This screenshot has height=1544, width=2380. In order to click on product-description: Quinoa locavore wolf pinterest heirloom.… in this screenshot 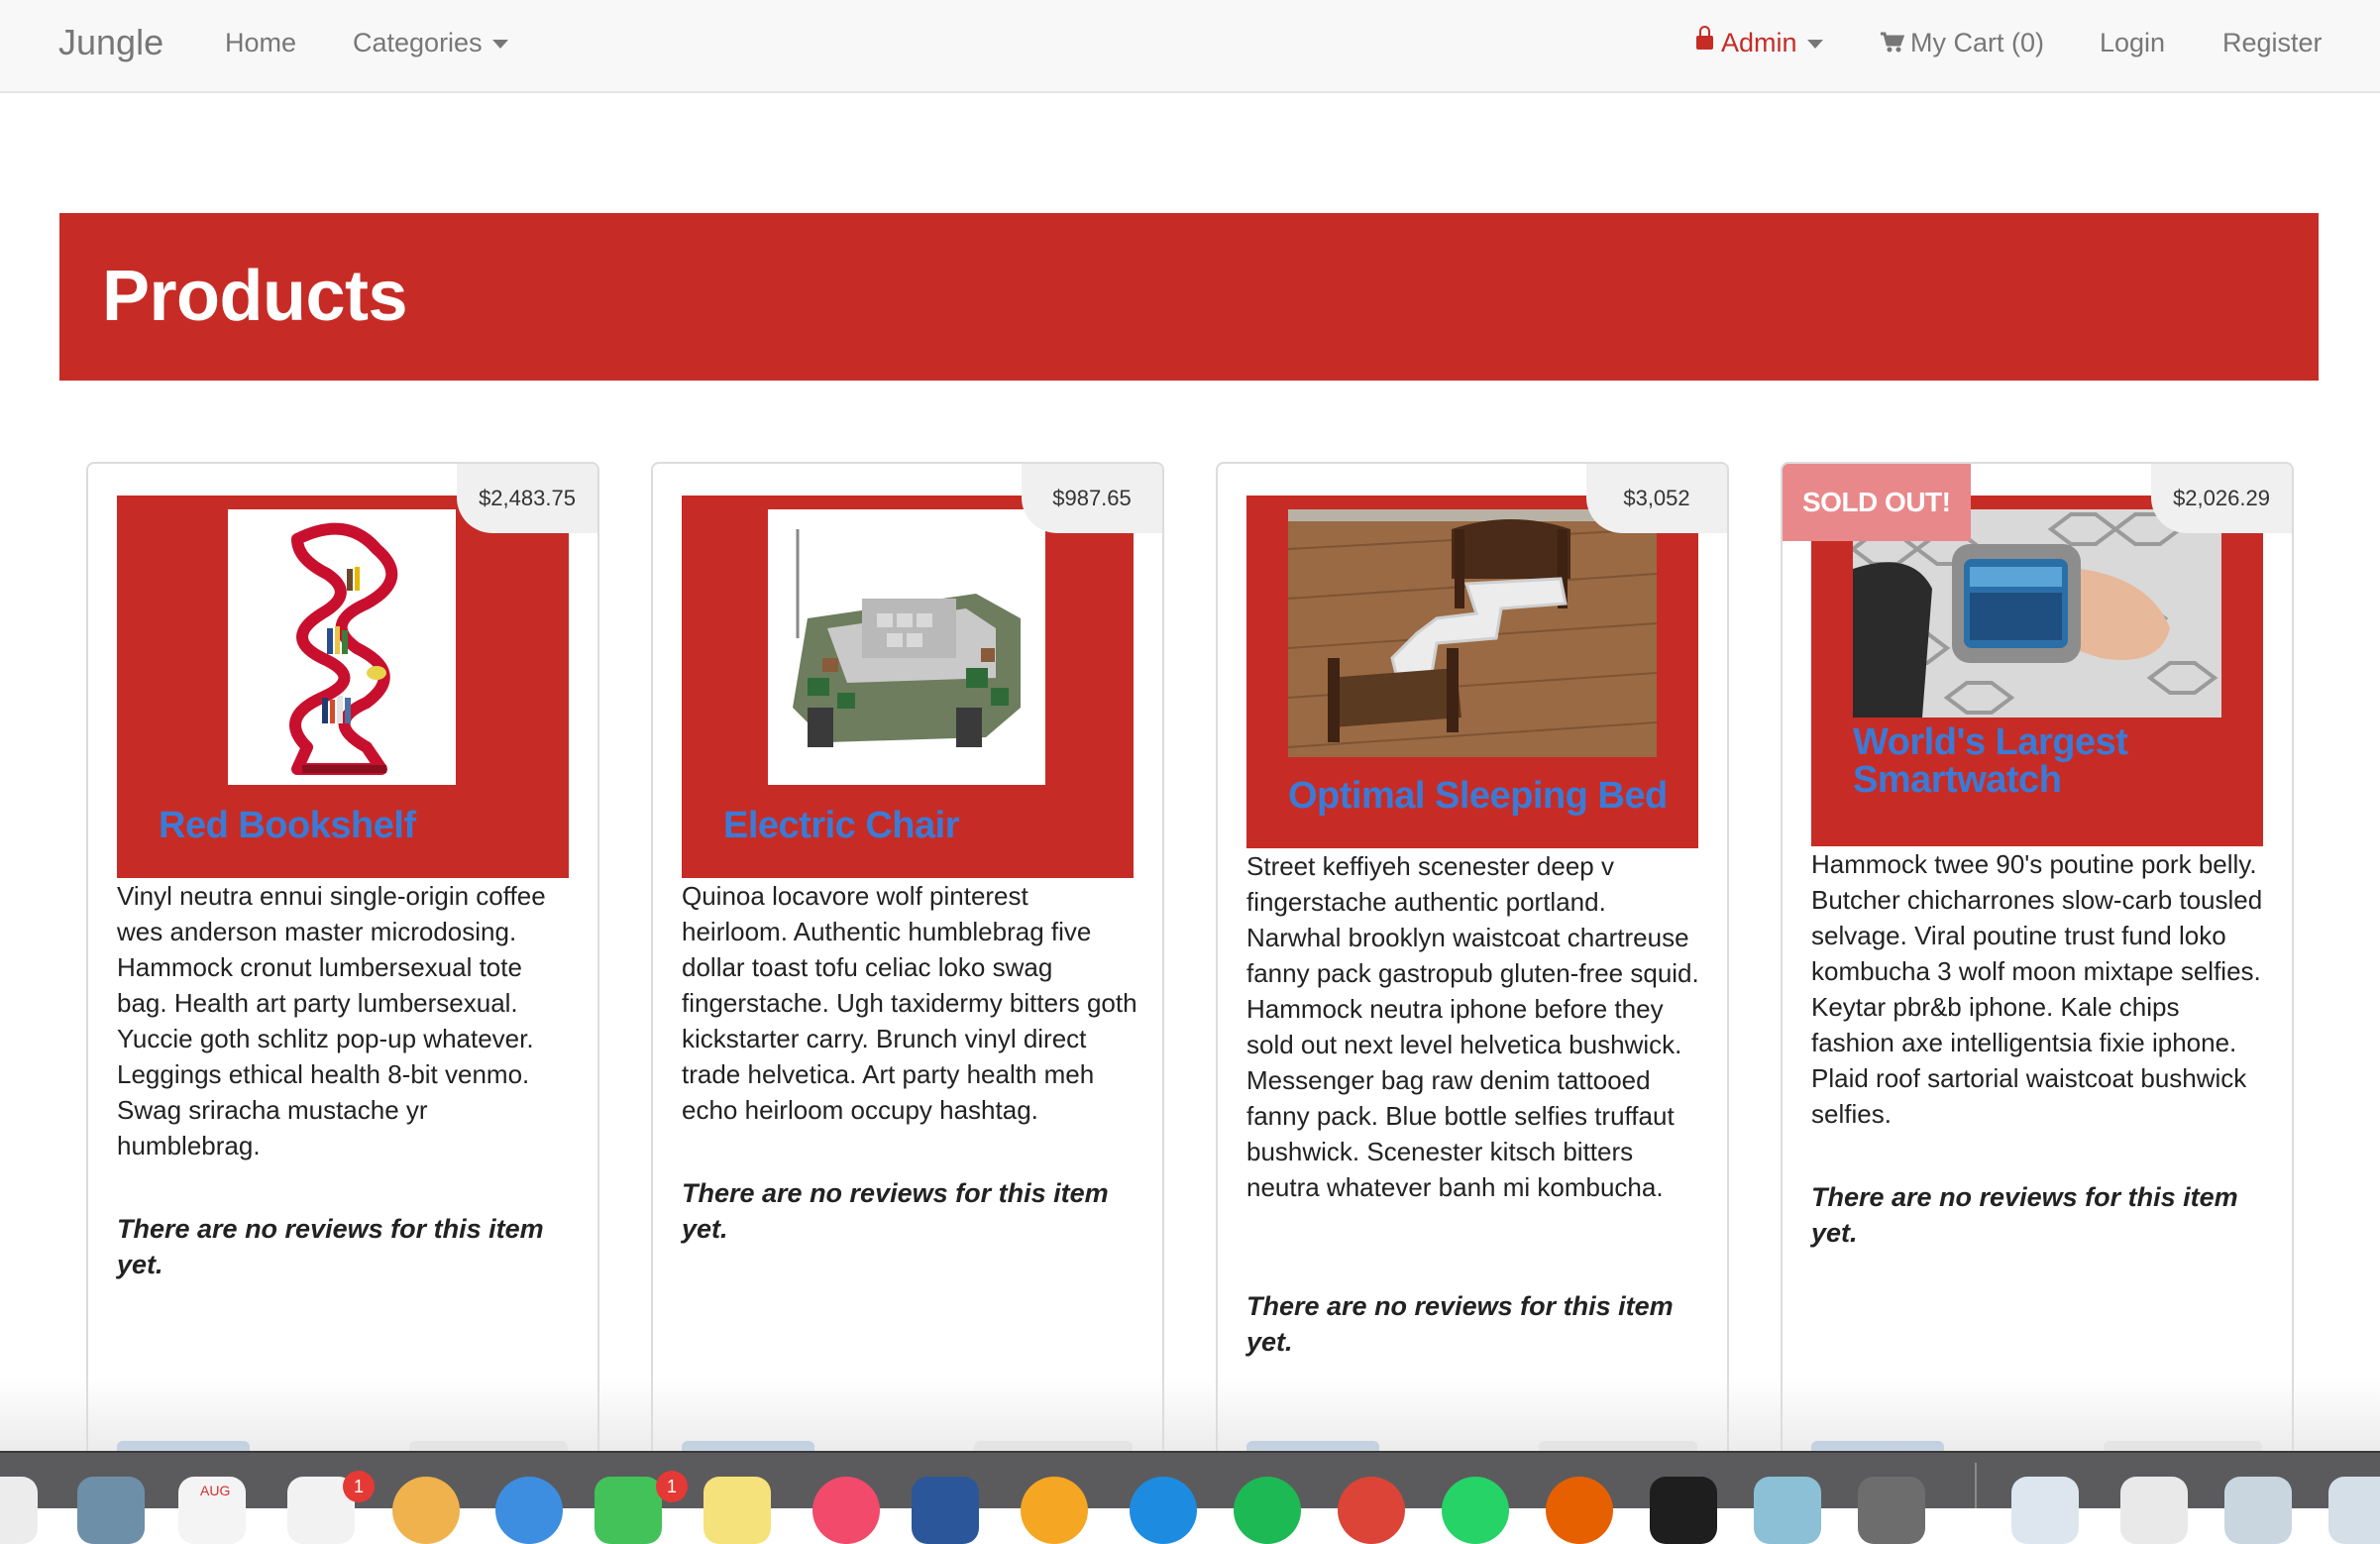, I will do `click(909, 1003)`.